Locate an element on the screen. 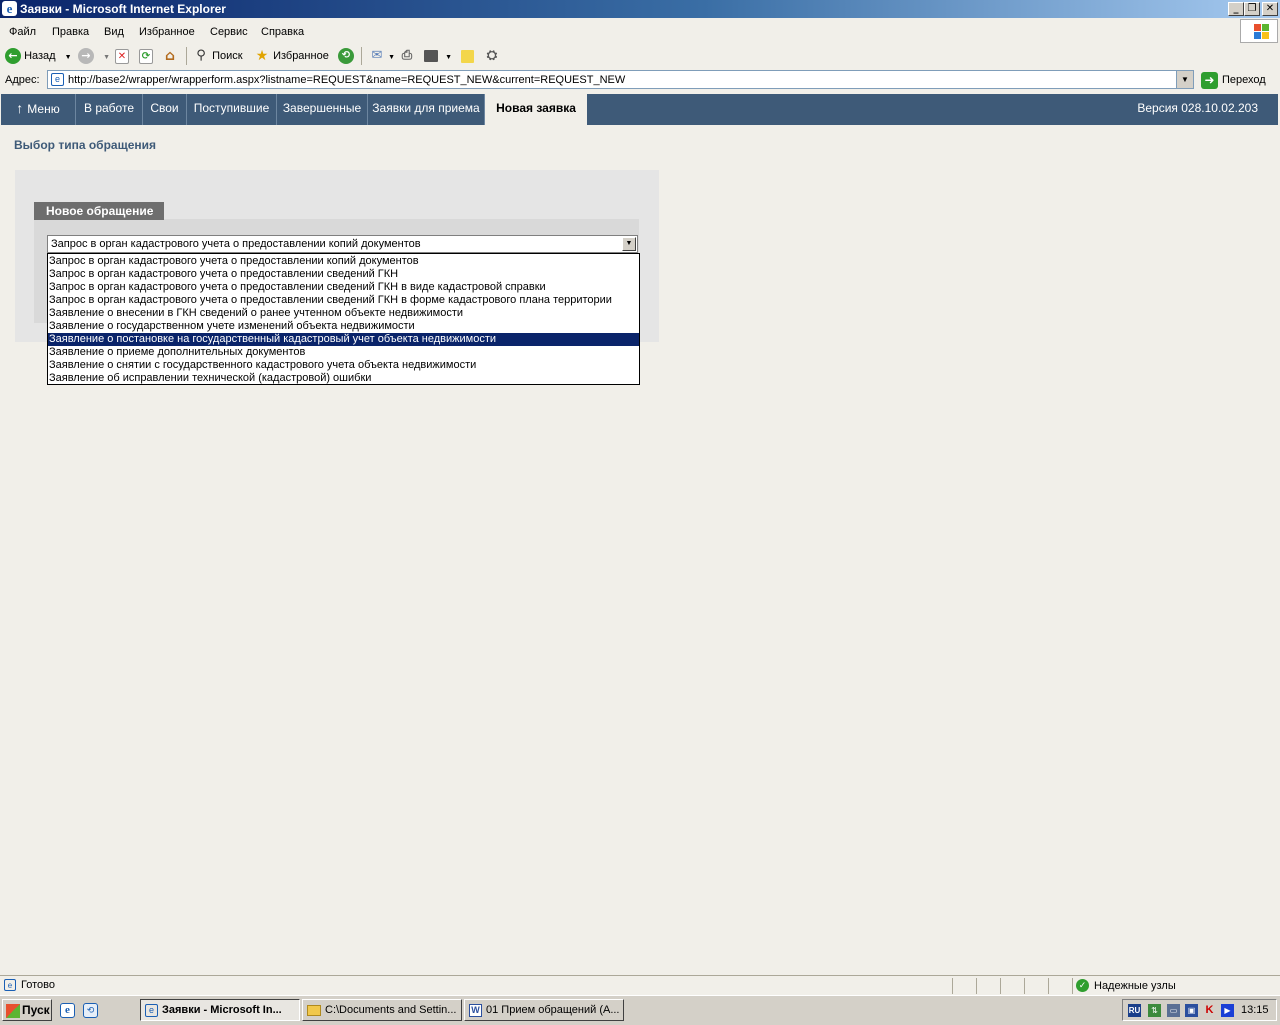  windows-logo-icon is located at coordinates (13, 1010).